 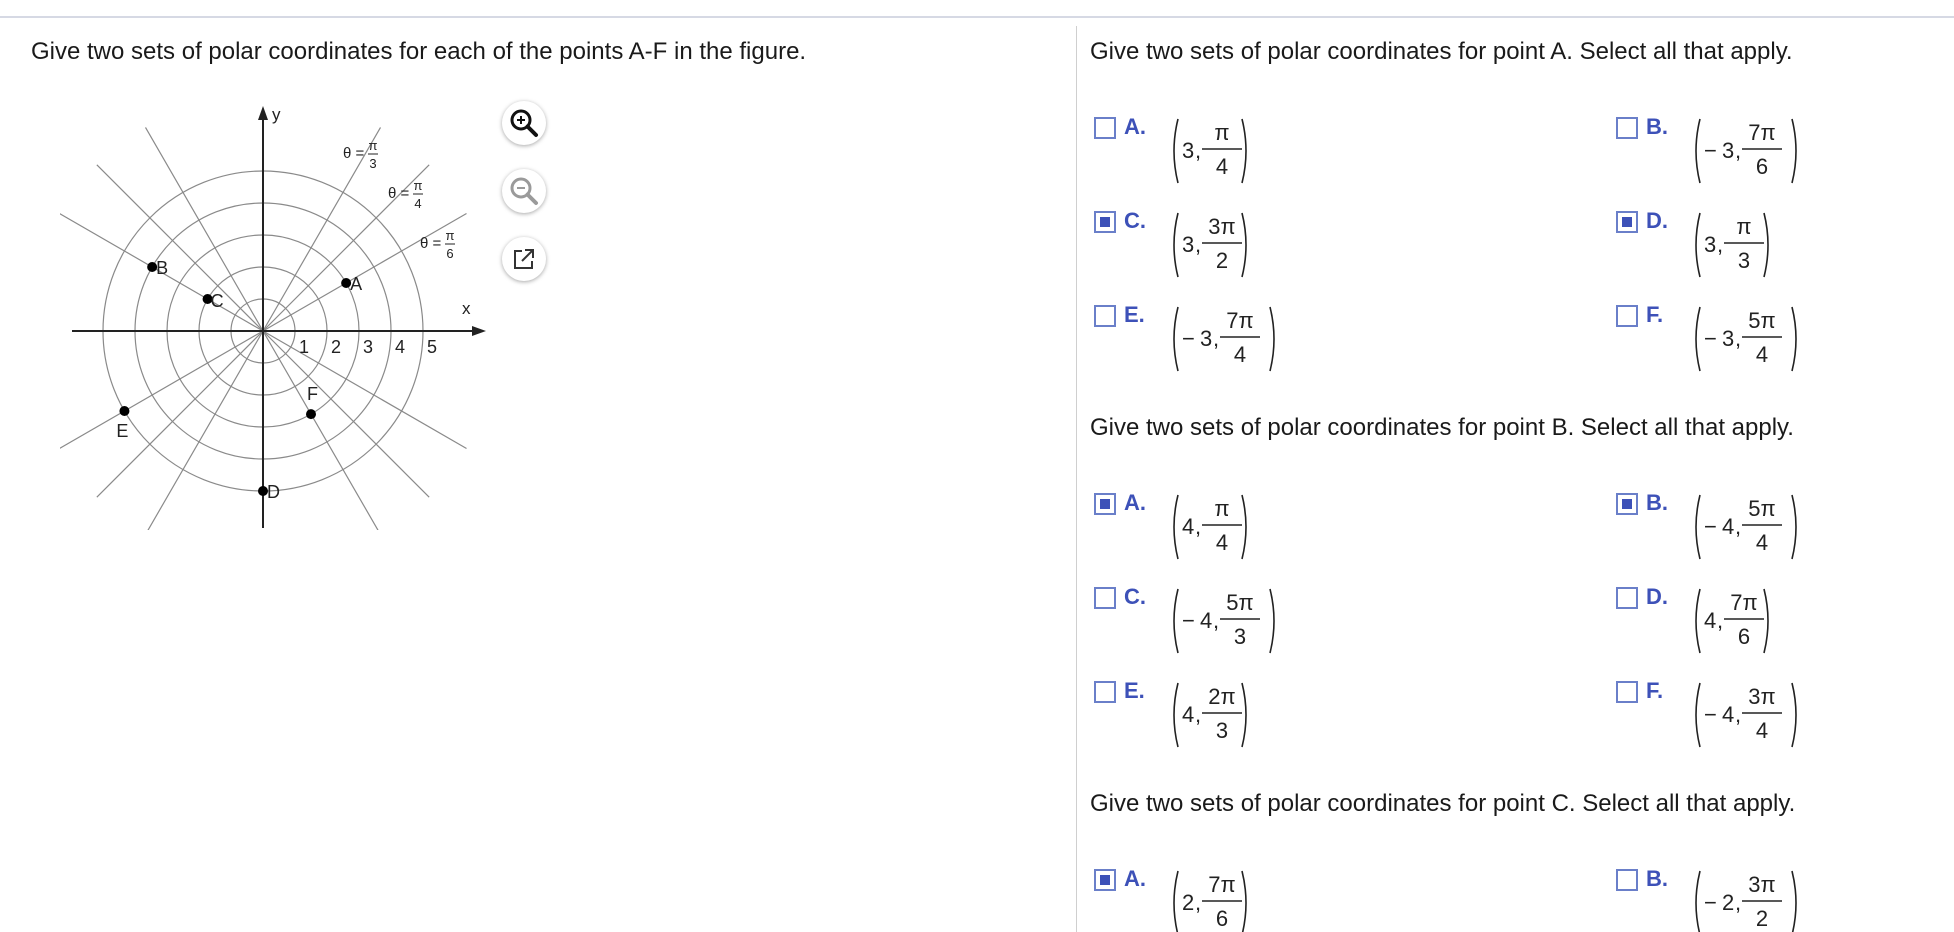 I want to click on point-b-label: B, so click(x=162, y=268).